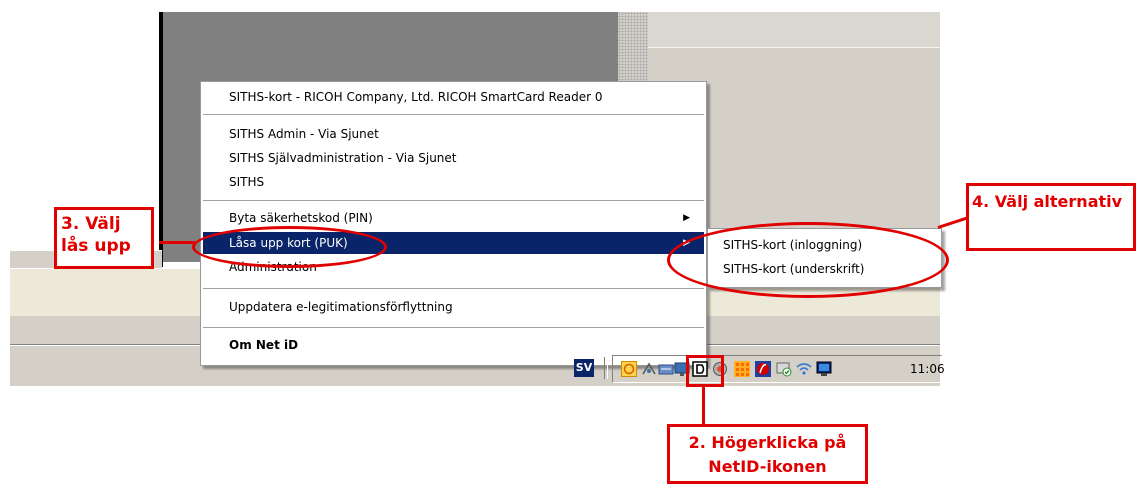 This screenshot has height=484, width=1142. What do you see at coordinates (794, 29) in the screenshot?
I see `background-panel-header` at bounding box center [794, 29].